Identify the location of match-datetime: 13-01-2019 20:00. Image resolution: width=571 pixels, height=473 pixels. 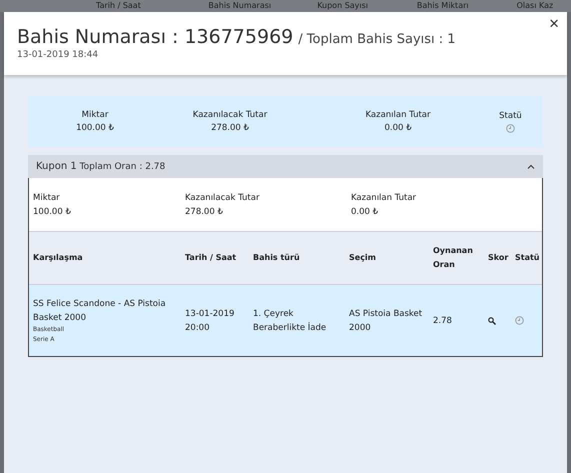
(210, 321).